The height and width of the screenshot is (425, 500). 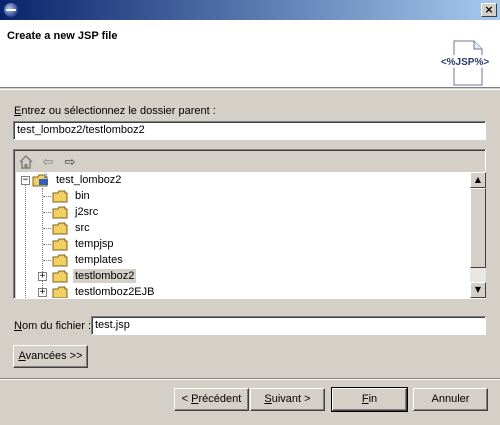 I want to click on forward-arrow-icon: ⇨, so click(x=70, y=162).